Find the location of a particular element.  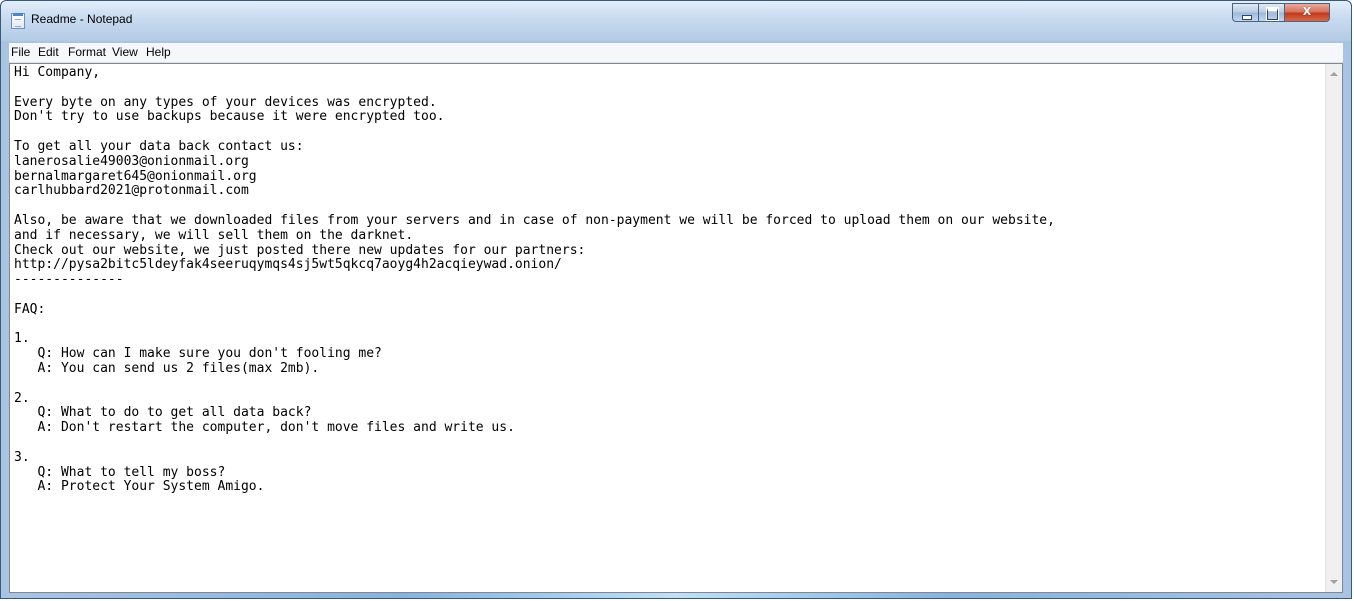

menu-bar: File Edit Format View Help is located at coordinates (676, 53).